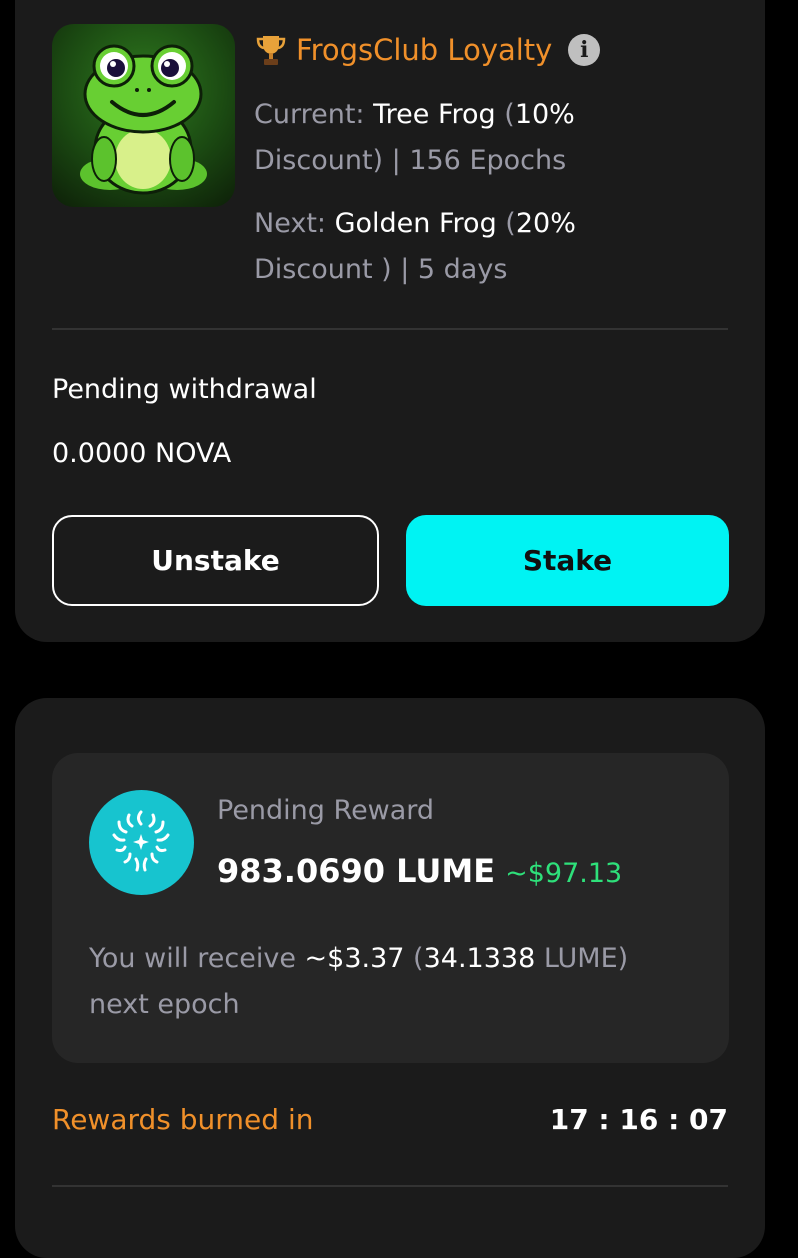 This screenshot has height=1258, width=798. I want to click on pending-reward-usd: ~$97.13, so click(564, 873).